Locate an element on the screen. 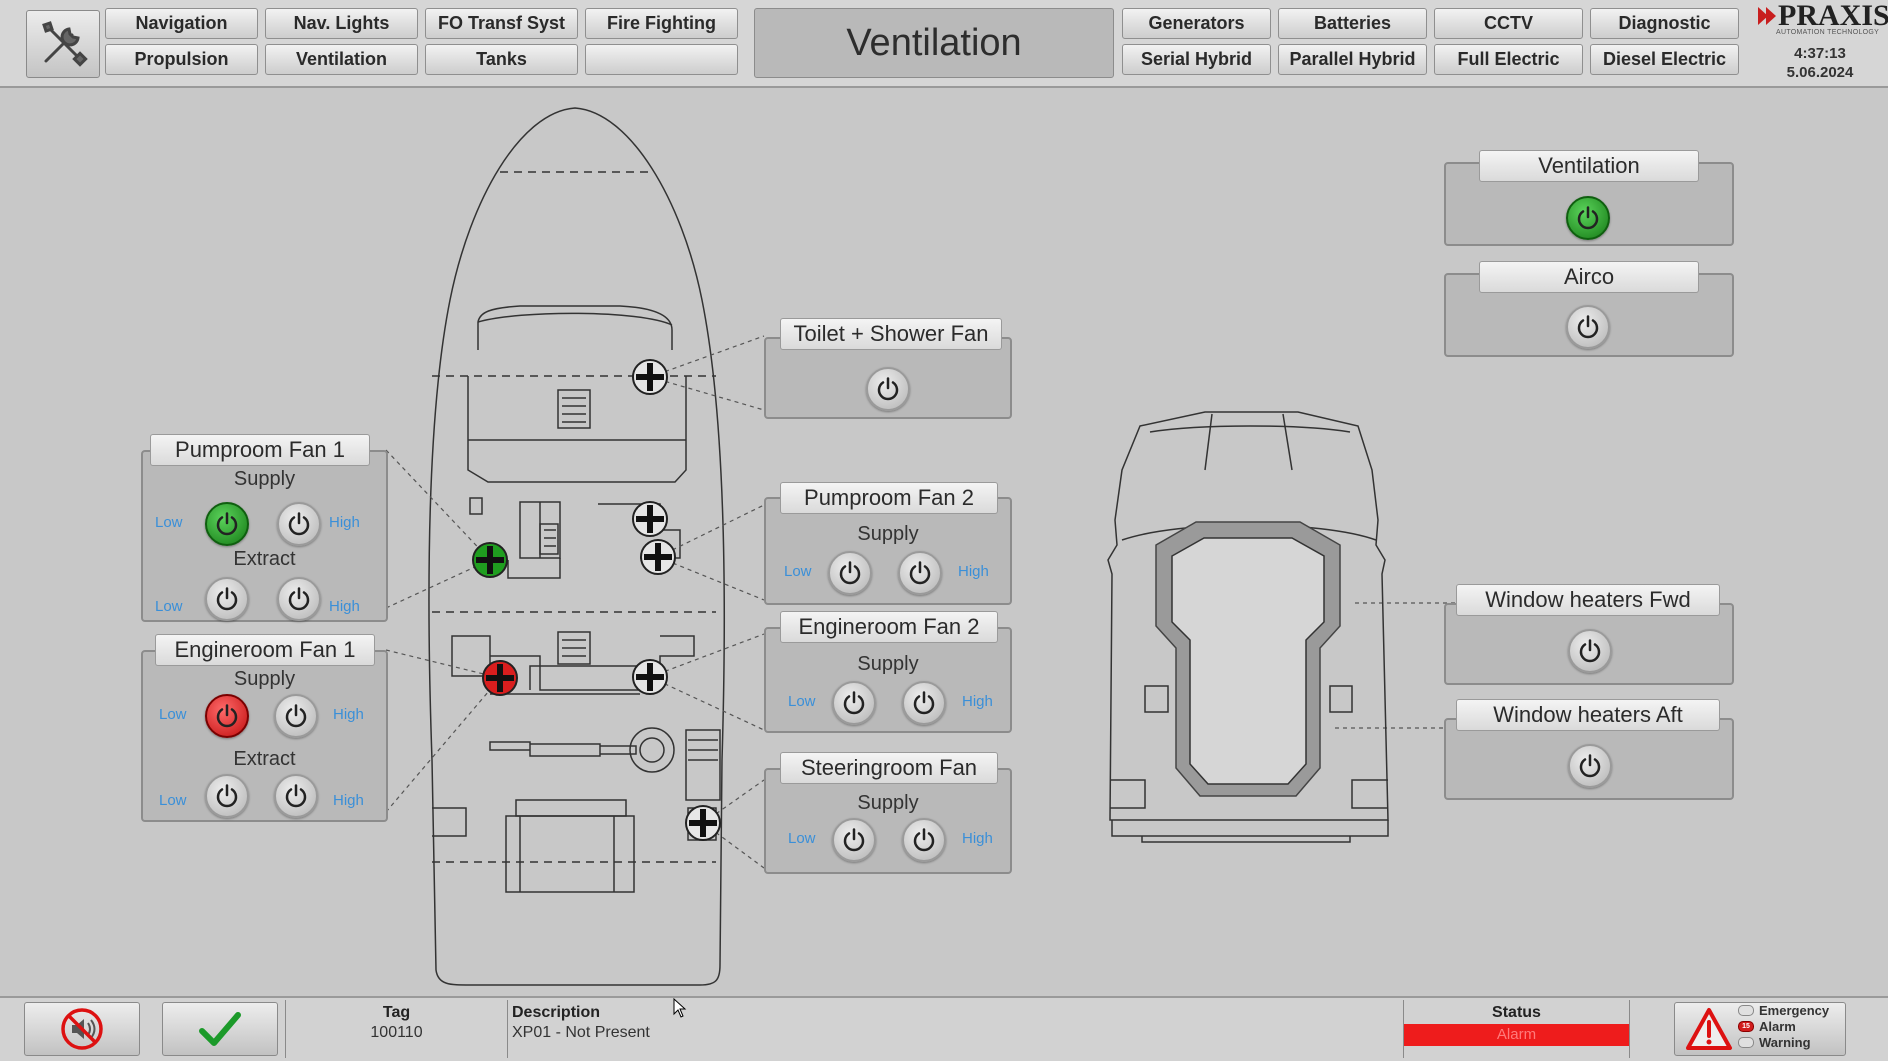  praxis-logo: PRAXIS AUTOMATION TECHNOLOGY is located at coordinates (1823, 18).